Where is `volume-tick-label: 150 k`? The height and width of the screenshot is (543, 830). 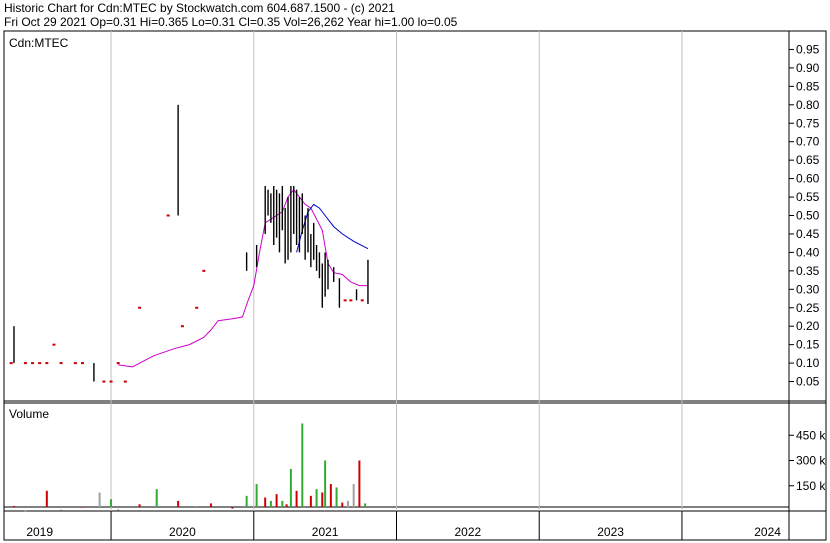
volume-tick-label: 150 k is located at coordinates (811, 486).